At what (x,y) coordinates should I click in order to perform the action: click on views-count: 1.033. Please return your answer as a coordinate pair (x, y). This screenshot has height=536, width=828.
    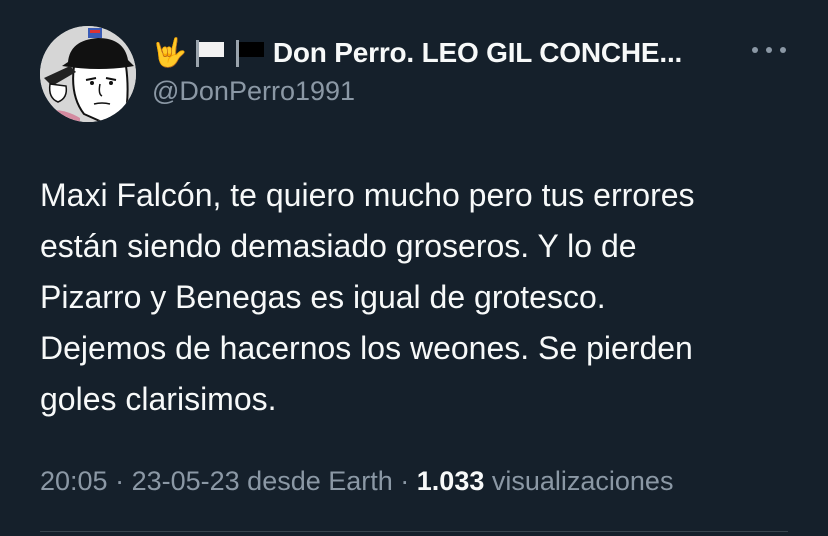
    Looking at the image, I should click on (451, 481).